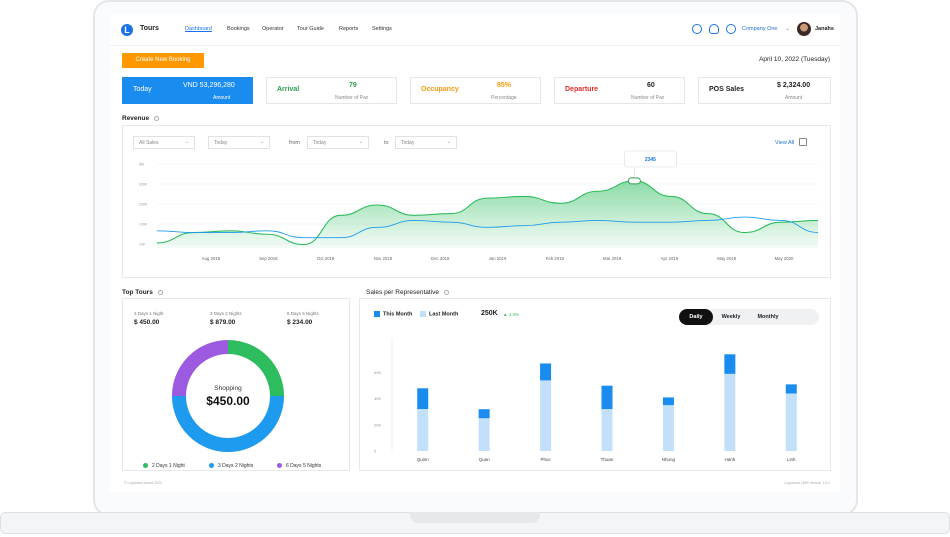 The image size is (950, 537). What do you see at coordinates (807, 483) in the screenshot?
I see `footer-right: Logoband 1899 Version 1.0.0` at bounding box center [807, 483].